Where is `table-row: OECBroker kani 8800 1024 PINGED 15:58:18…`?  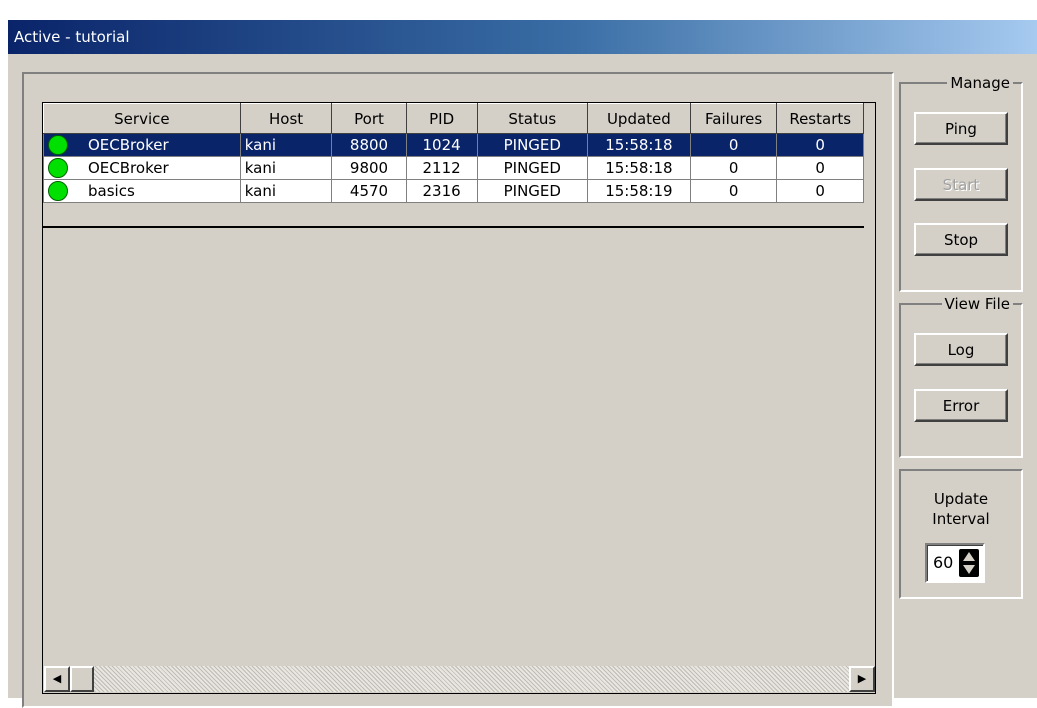
table-row: OECBroker kani 8800 1024 PINGED 15:58:18… is located at coordinates (453, 145).